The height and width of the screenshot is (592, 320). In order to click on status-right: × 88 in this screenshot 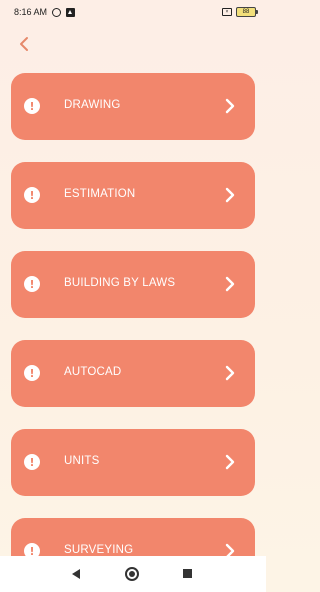, I will do `click(240, 12)`.